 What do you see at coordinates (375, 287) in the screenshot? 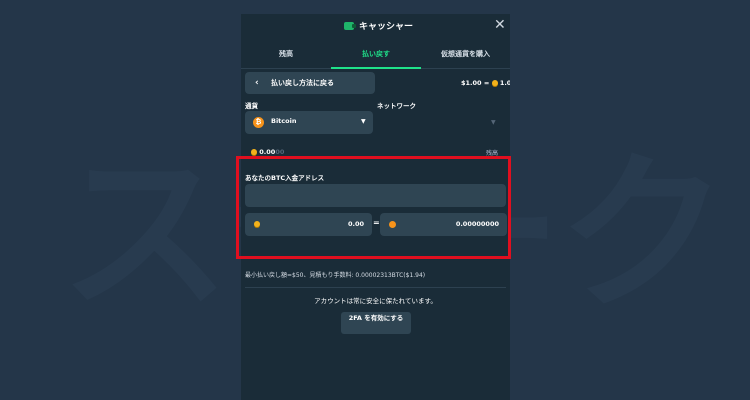
I see `divider` at bounding box center [375, 287].